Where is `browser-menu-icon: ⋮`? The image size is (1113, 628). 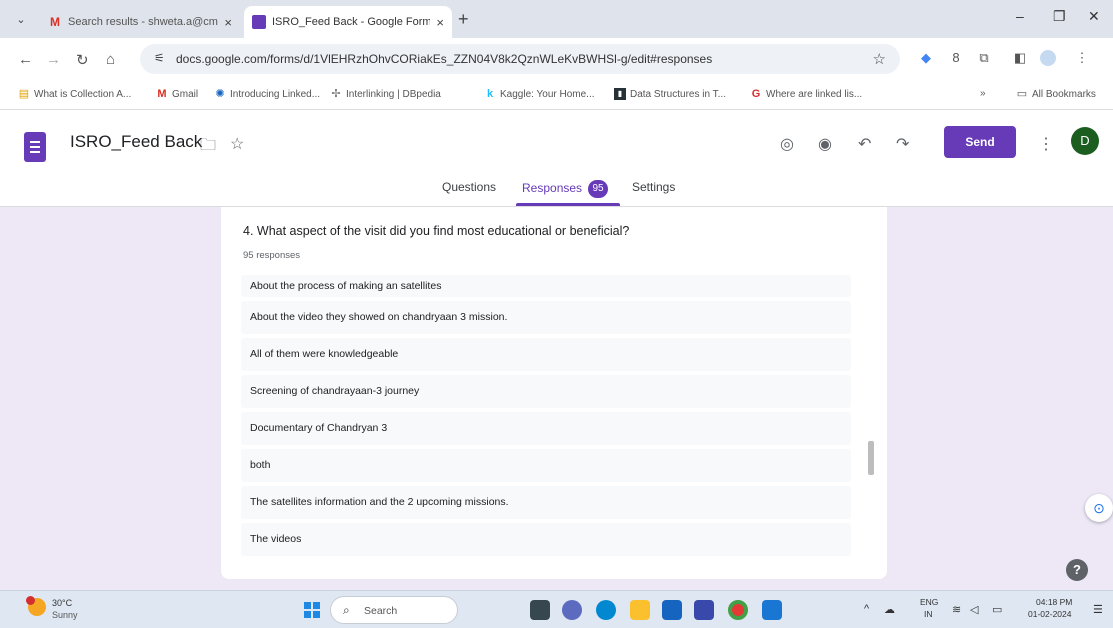
browser-menu-icon: ⋮ is located at coordinates (1082, 58).